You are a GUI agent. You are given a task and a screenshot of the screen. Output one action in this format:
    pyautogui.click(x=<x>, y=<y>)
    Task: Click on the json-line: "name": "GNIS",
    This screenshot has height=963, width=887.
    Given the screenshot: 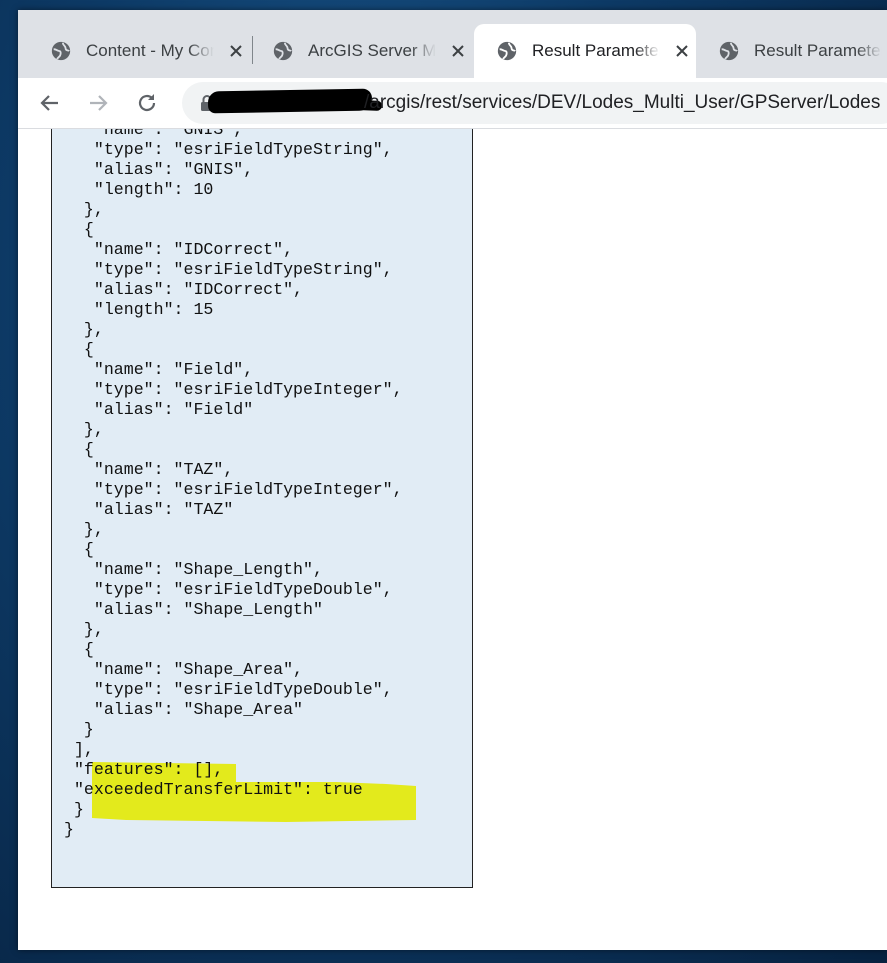 What is the action you would take?
    pyautogui.click(x=168, y=134)
    